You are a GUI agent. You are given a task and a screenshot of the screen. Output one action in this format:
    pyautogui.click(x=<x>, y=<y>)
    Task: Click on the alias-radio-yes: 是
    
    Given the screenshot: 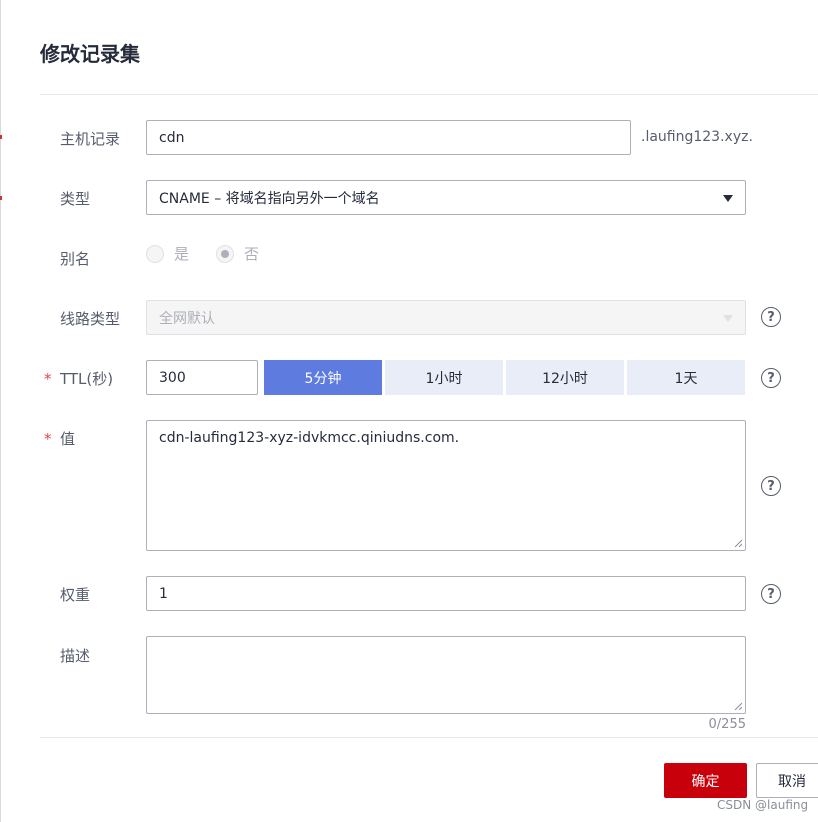 What is the action you would take?
    pyautogui.click(x=167, y=253)
    